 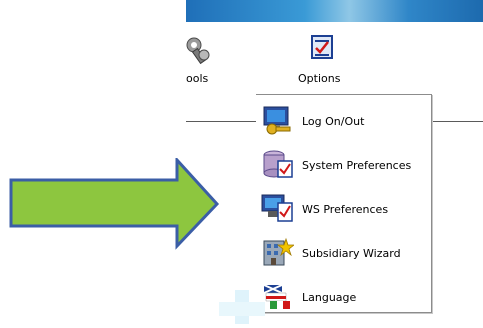 I want to click on toolbar: ools Options, so click(x=334, y=58).